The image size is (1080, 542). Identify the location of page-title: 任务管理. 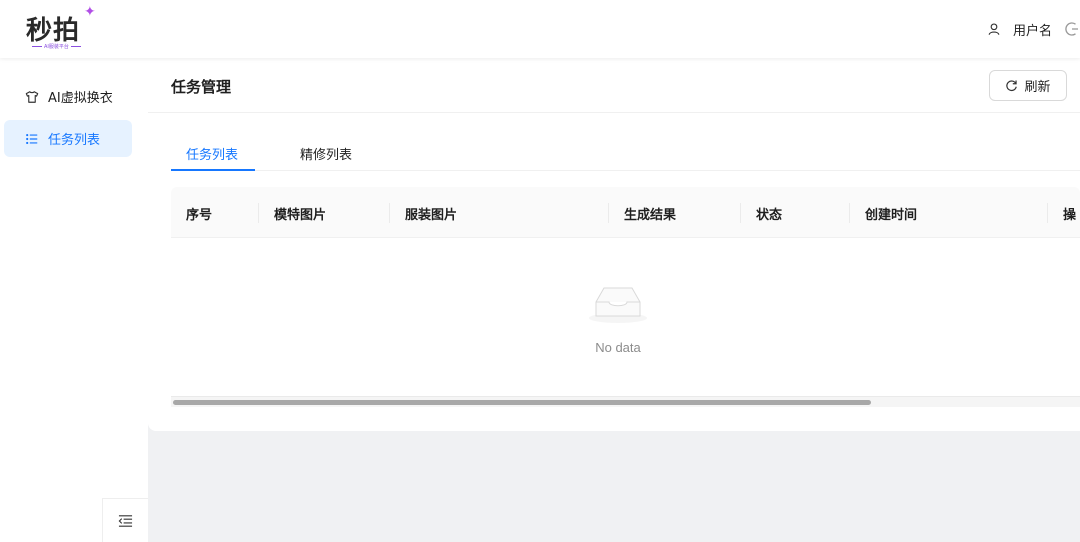
(201, 87).